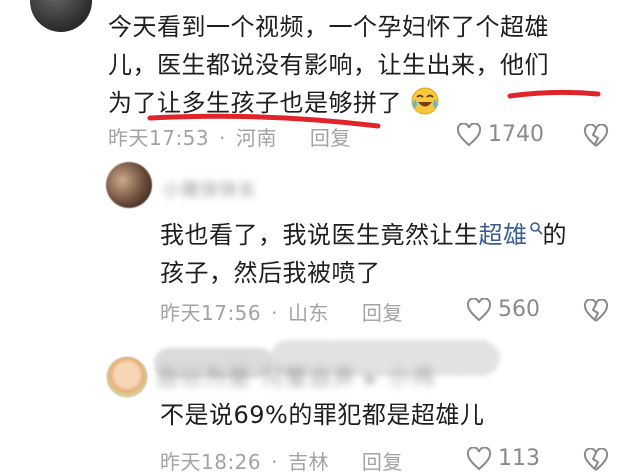 The height and width of the screenshot is (475, 640). I want to click on main-comment-line-3: 为了让多生孩子也是够拼了, so click(363, 103).